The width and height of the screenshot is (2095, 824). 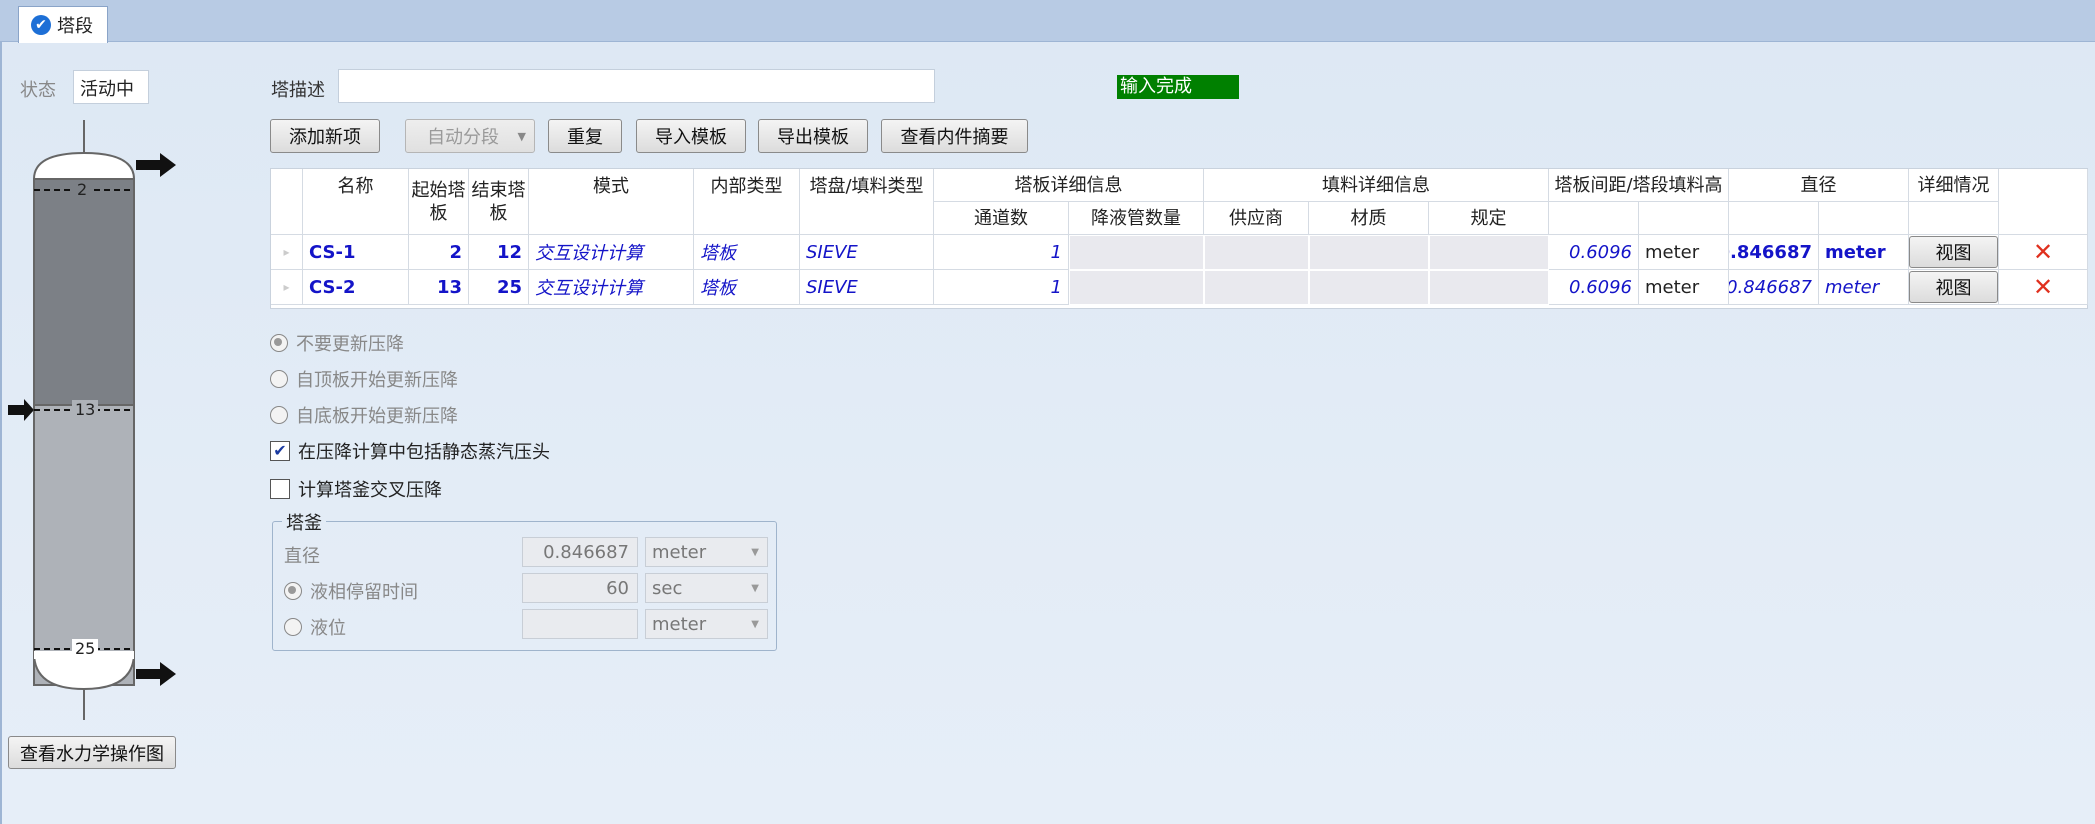 What do you see at coordinates (279, 343) in the screenshot?
I see `radio-no-update` at bounding box center [279, 343].